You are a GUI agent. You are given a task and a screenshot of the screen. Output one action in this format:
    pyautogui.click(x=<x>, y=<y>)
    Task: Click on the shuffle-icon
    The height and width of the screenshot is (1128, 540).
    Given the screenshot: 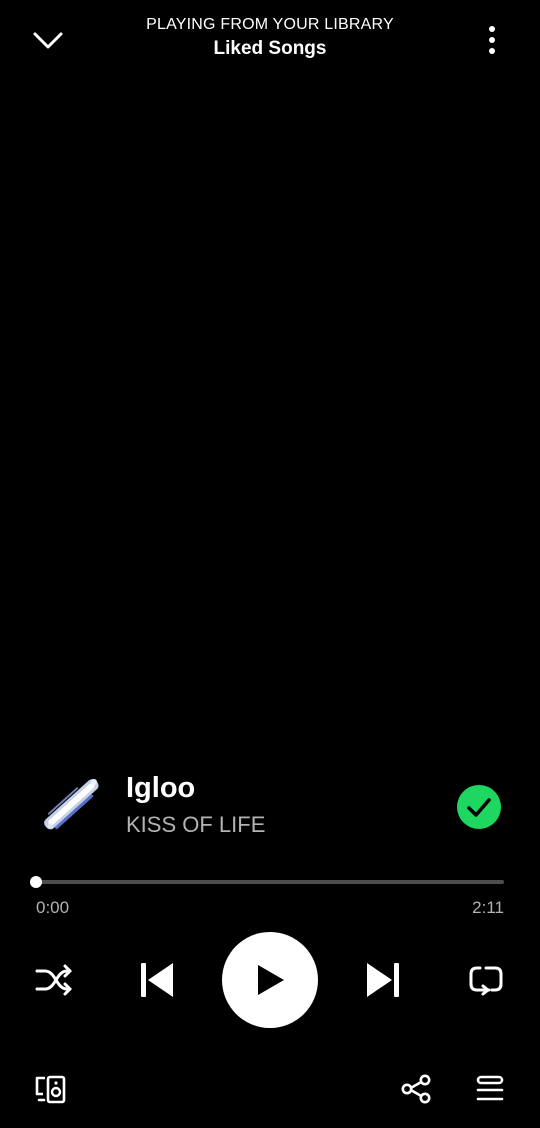 What is the action you would take?
    pyautogui.click(x=53, y=980)
    